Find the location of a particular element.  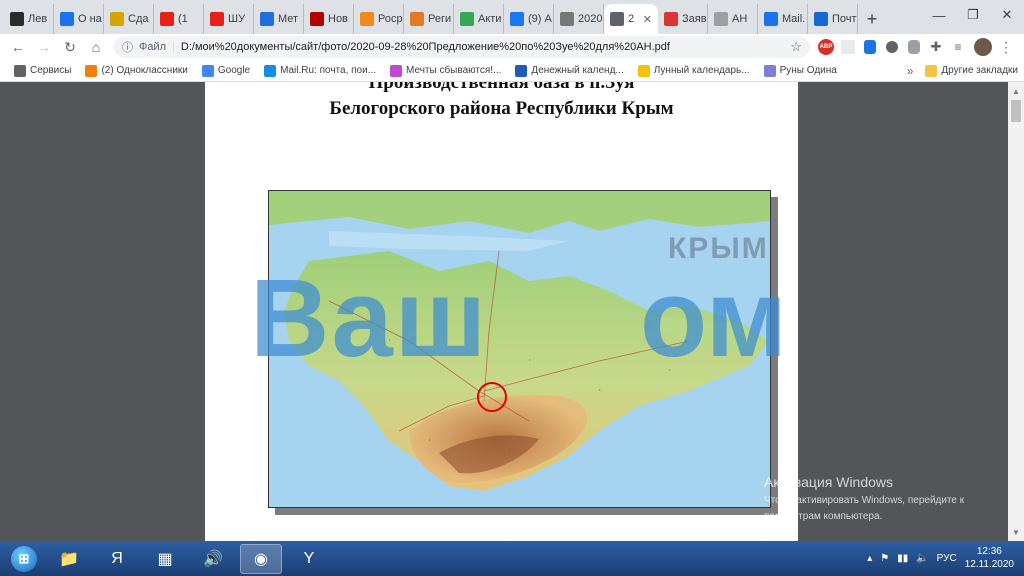

tab-0: Лев is located at coordinates (29, 19).